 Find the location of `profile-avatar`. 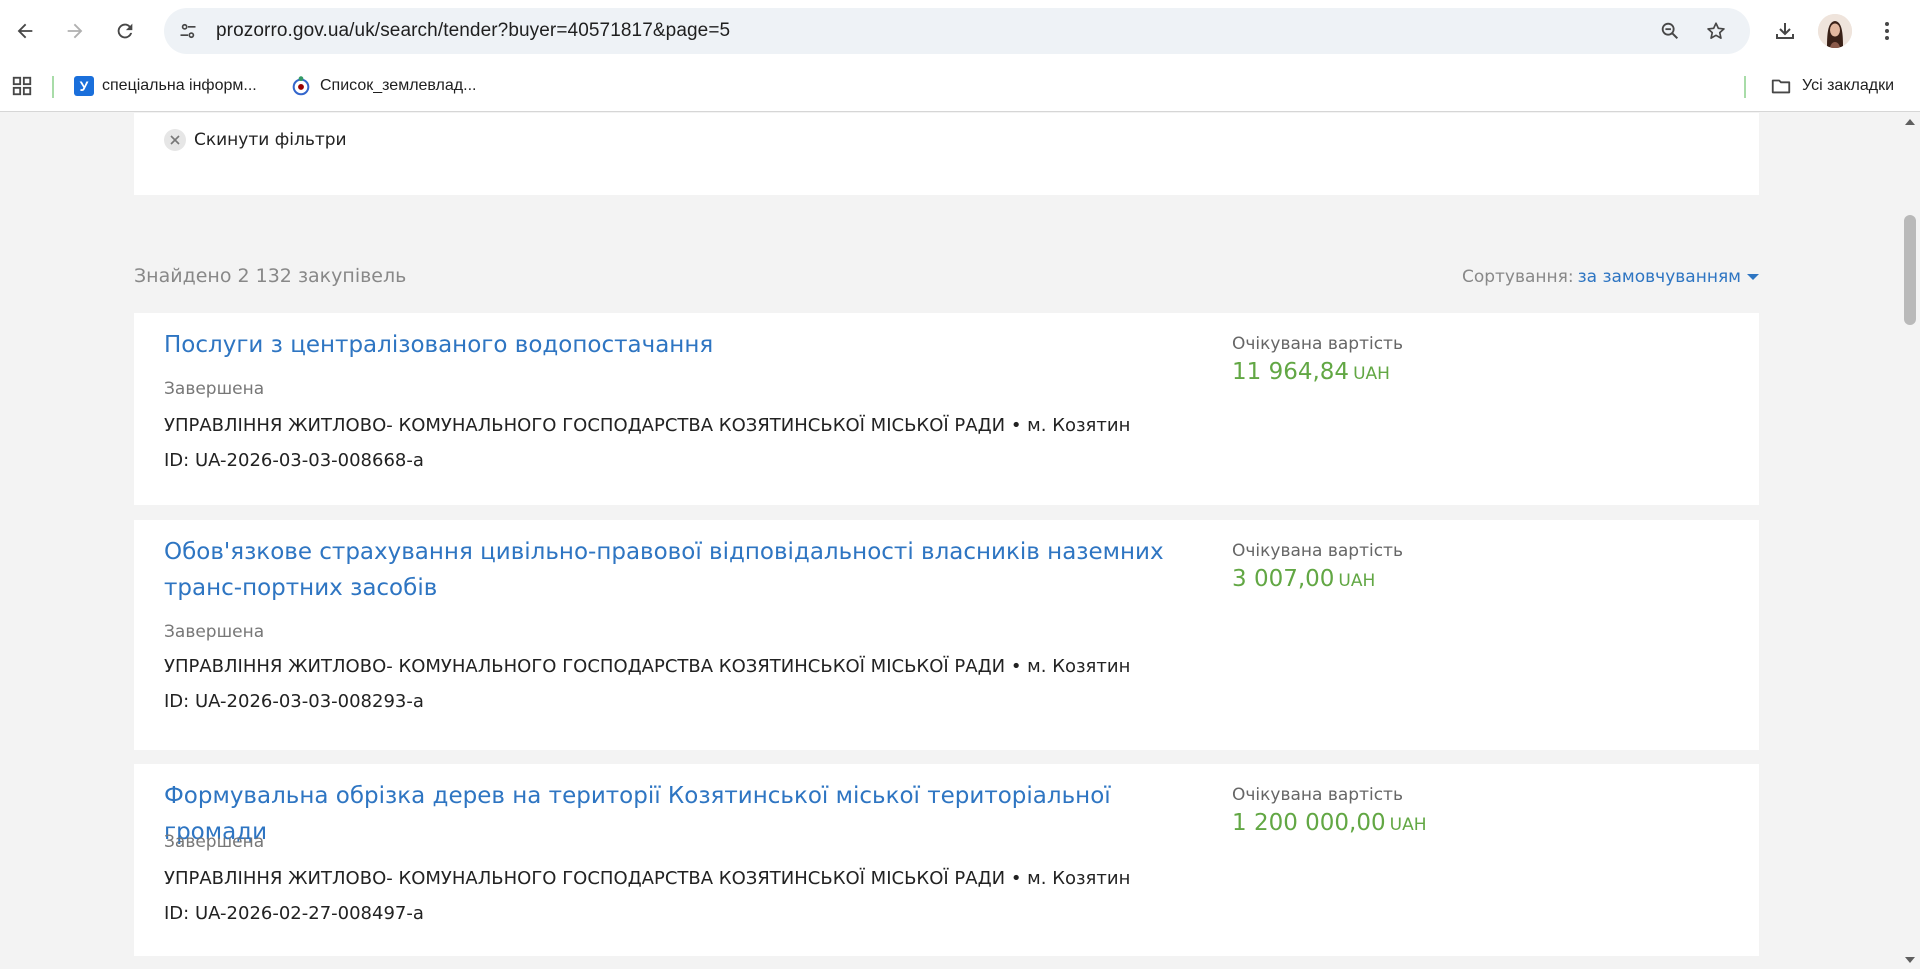

profile-avatar is located at coordinates (1835, 31).